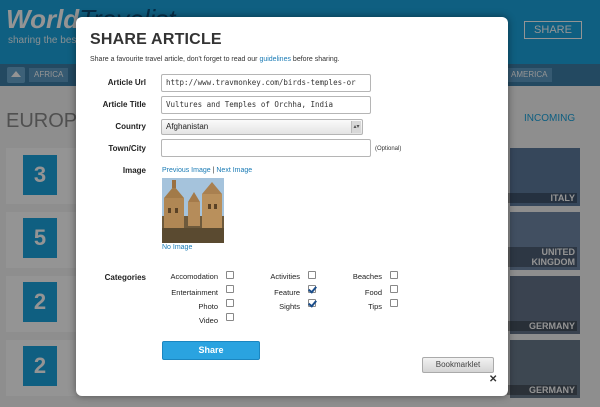 This screenshot has height=407, width=600. I want to click on previous-image-link: Previous Image, so click(186, 170).